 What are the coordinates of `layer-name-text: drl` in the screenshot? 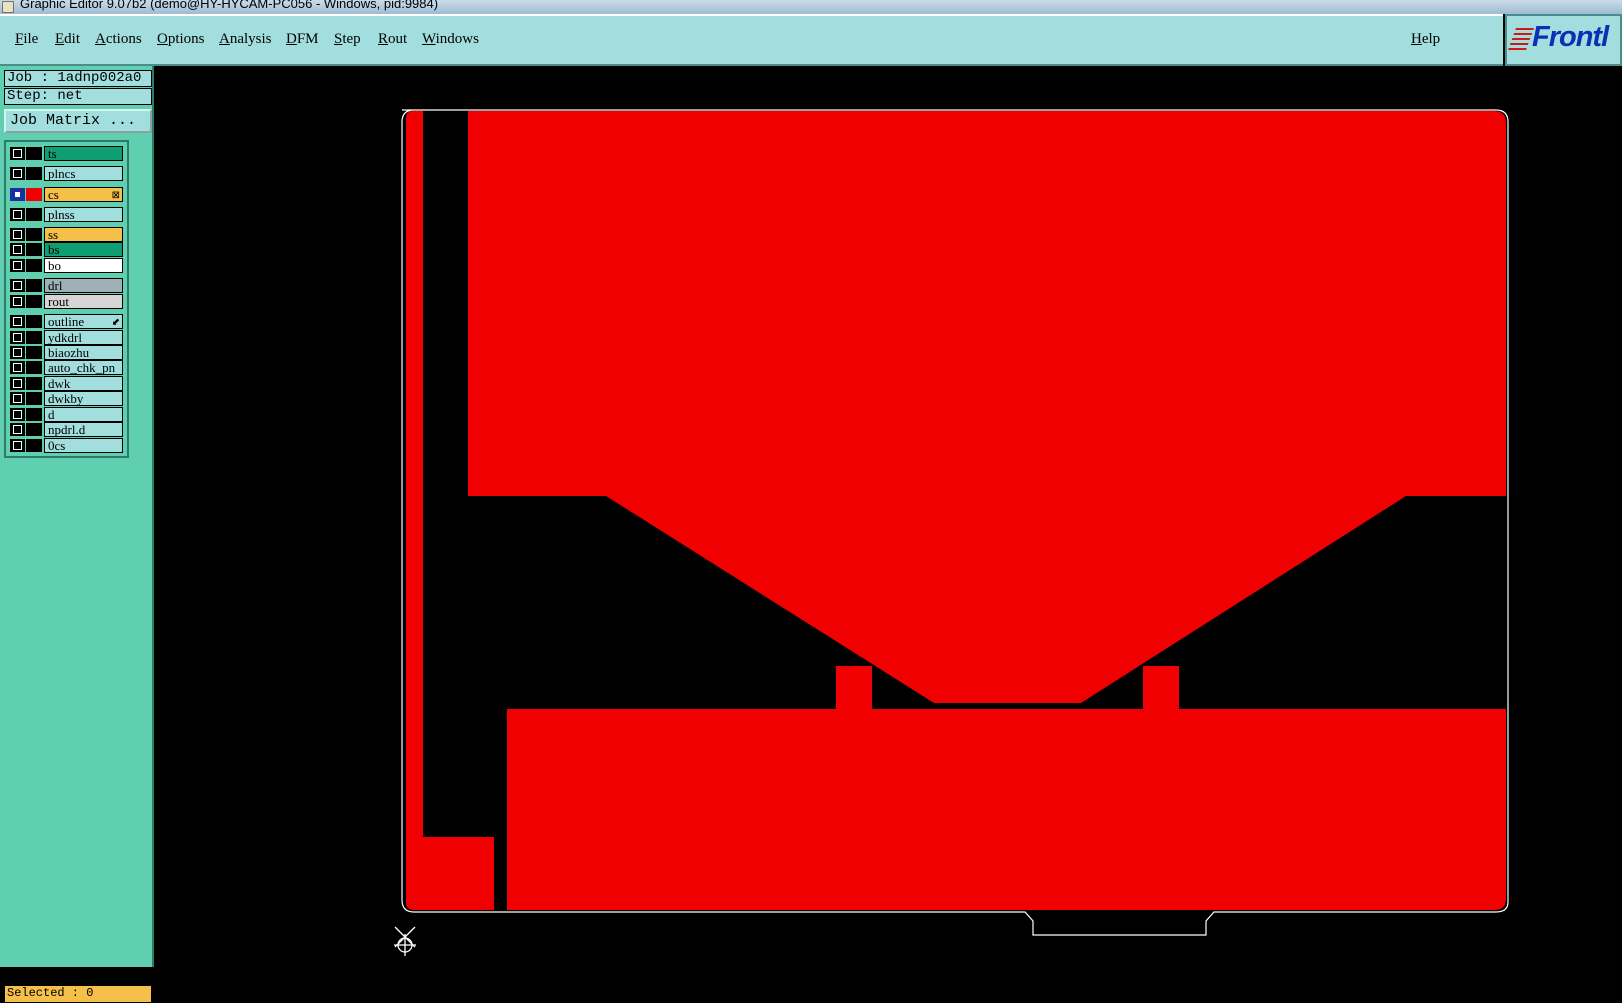 It's located at (55, 285).